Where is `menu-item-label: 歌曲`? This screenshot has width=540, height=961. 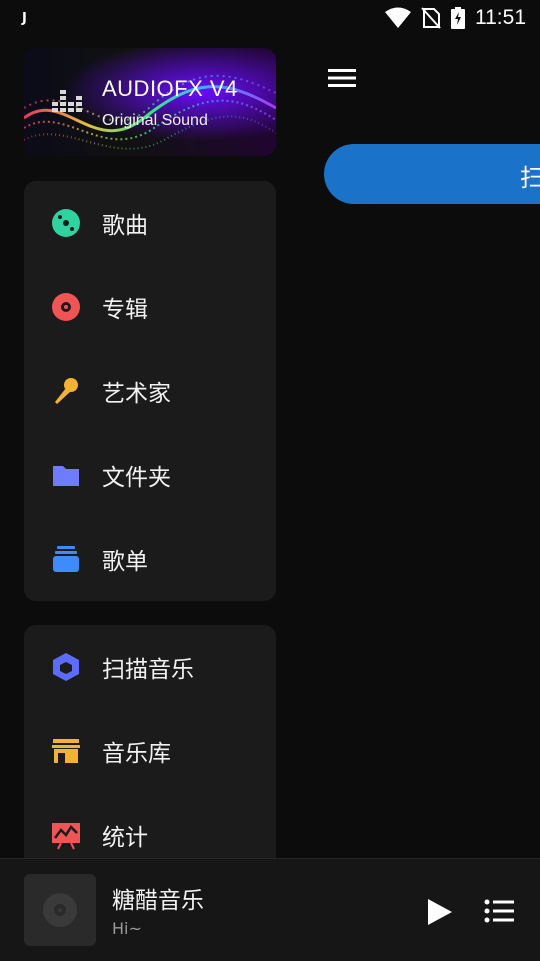
menu-item-label: 歌曲 is located at coordinates (125, 226).